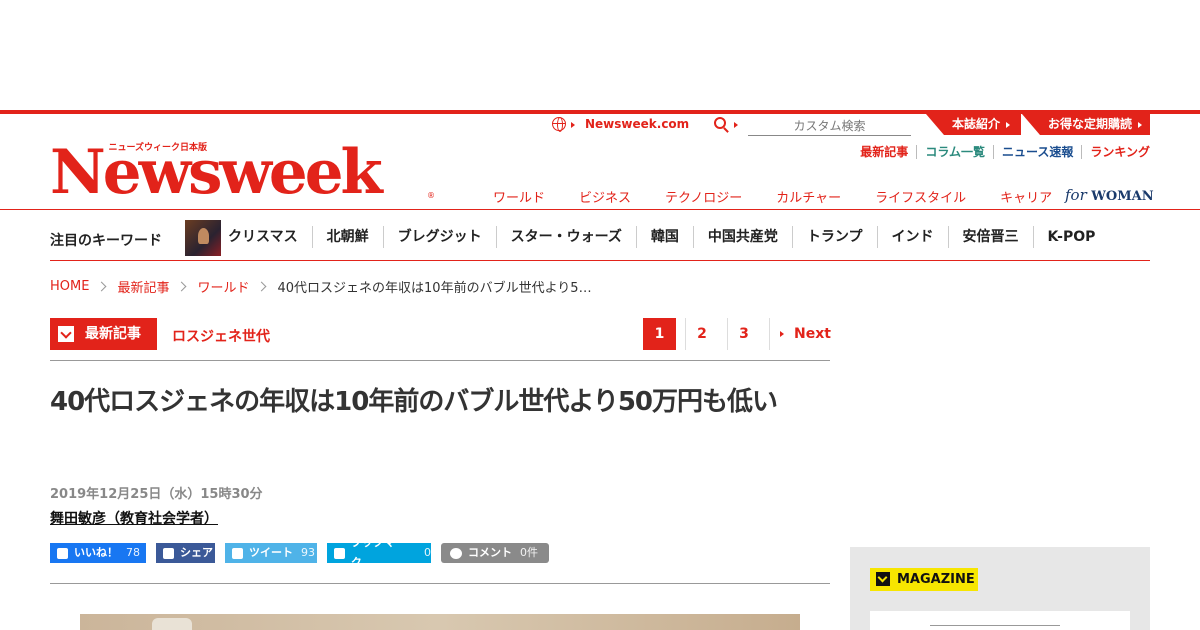  I want to click on globe-icon, so click(559, 124).